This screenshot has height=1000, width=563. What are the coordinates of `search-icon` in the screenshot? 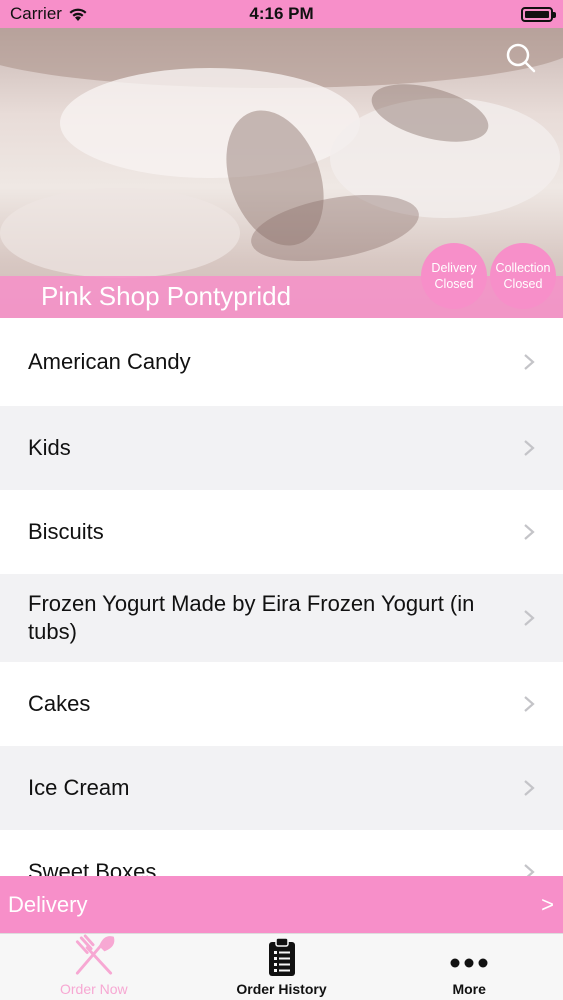 It's located at (521, 58).